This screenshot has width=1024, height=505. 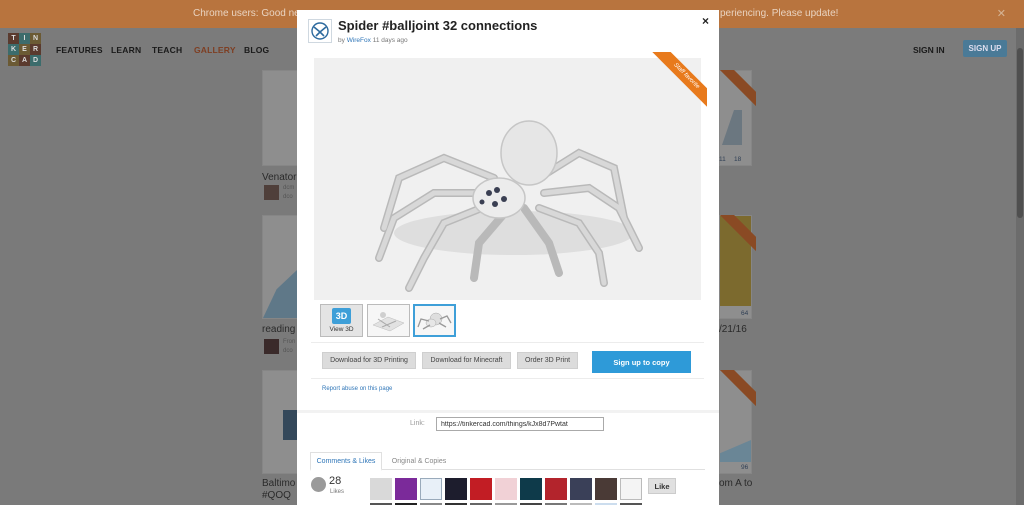 What do you see at coordinates (733, 329) in the screenshot?
I see `gallery-card-title: /21/16` at bounding box center [733, 329].